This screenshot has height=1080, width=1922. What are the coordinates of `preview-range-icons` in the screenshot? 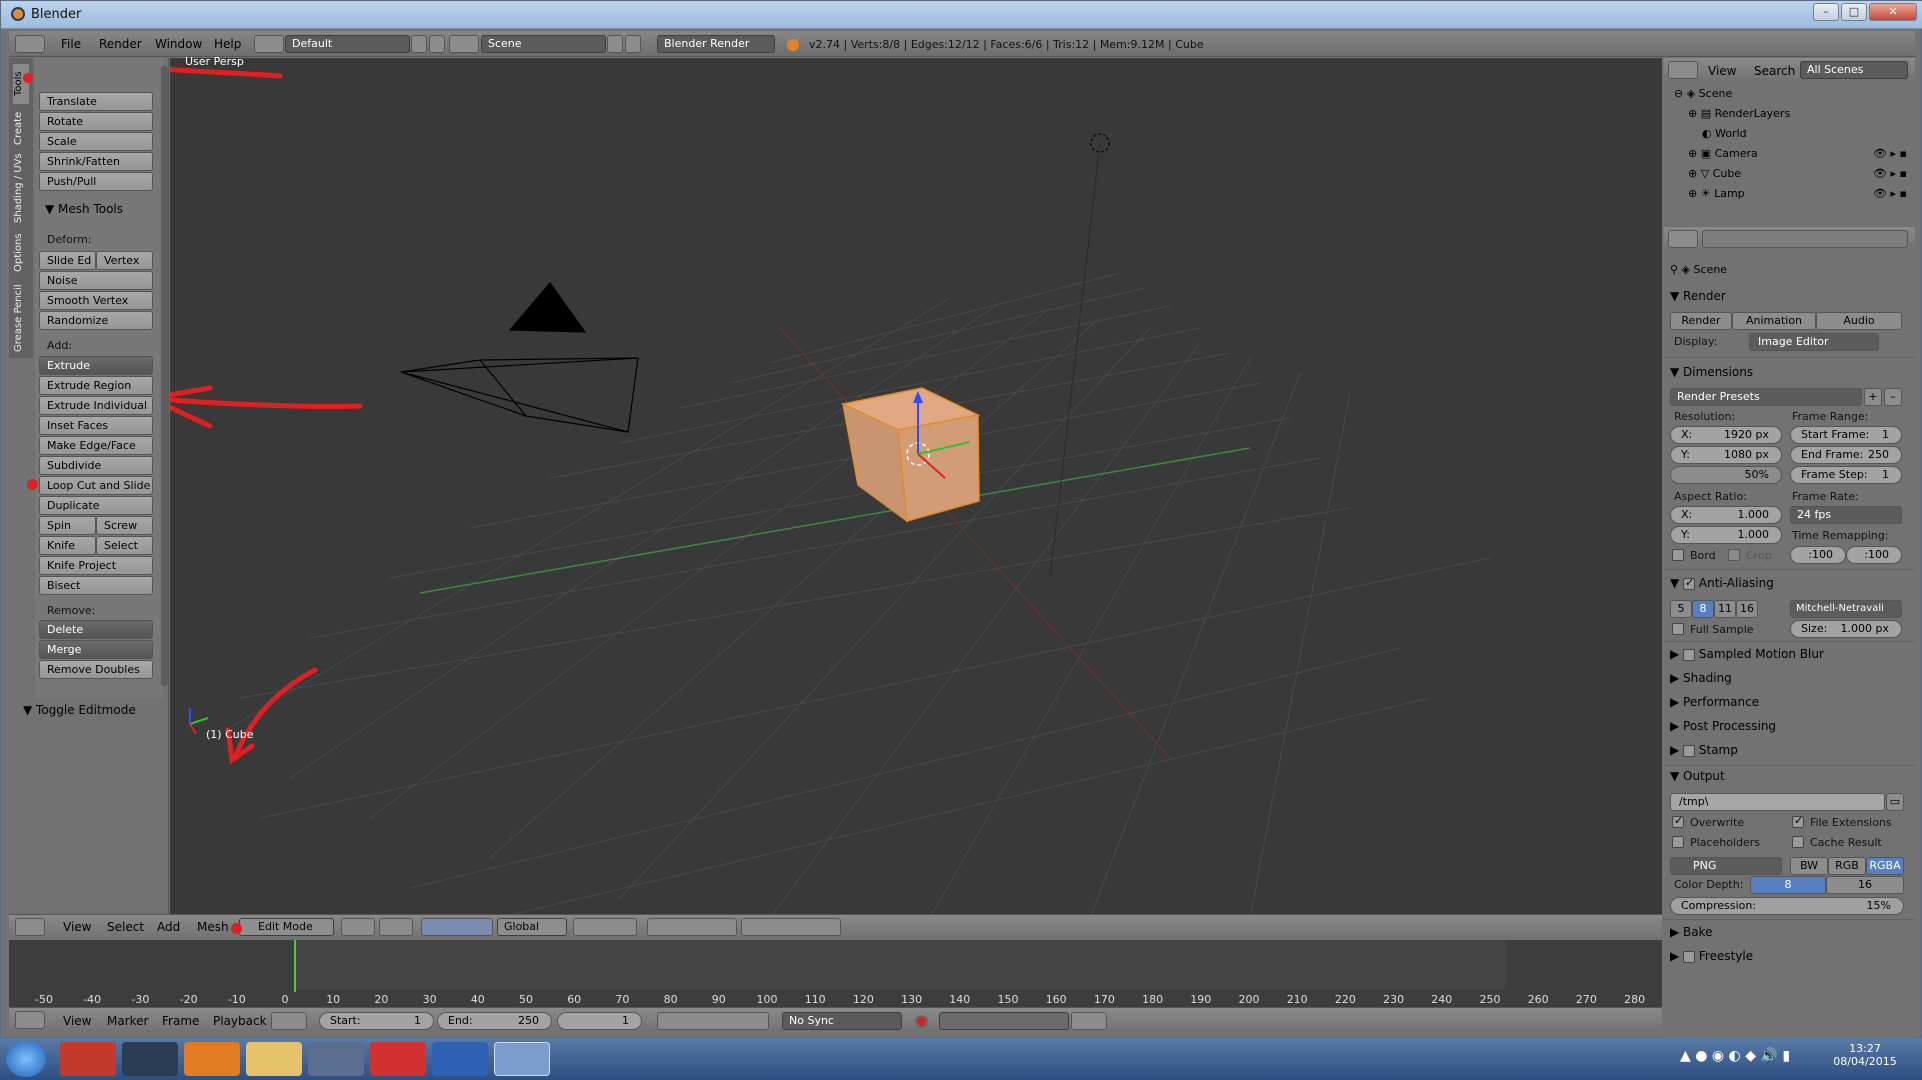 It's located at (289, 1021).